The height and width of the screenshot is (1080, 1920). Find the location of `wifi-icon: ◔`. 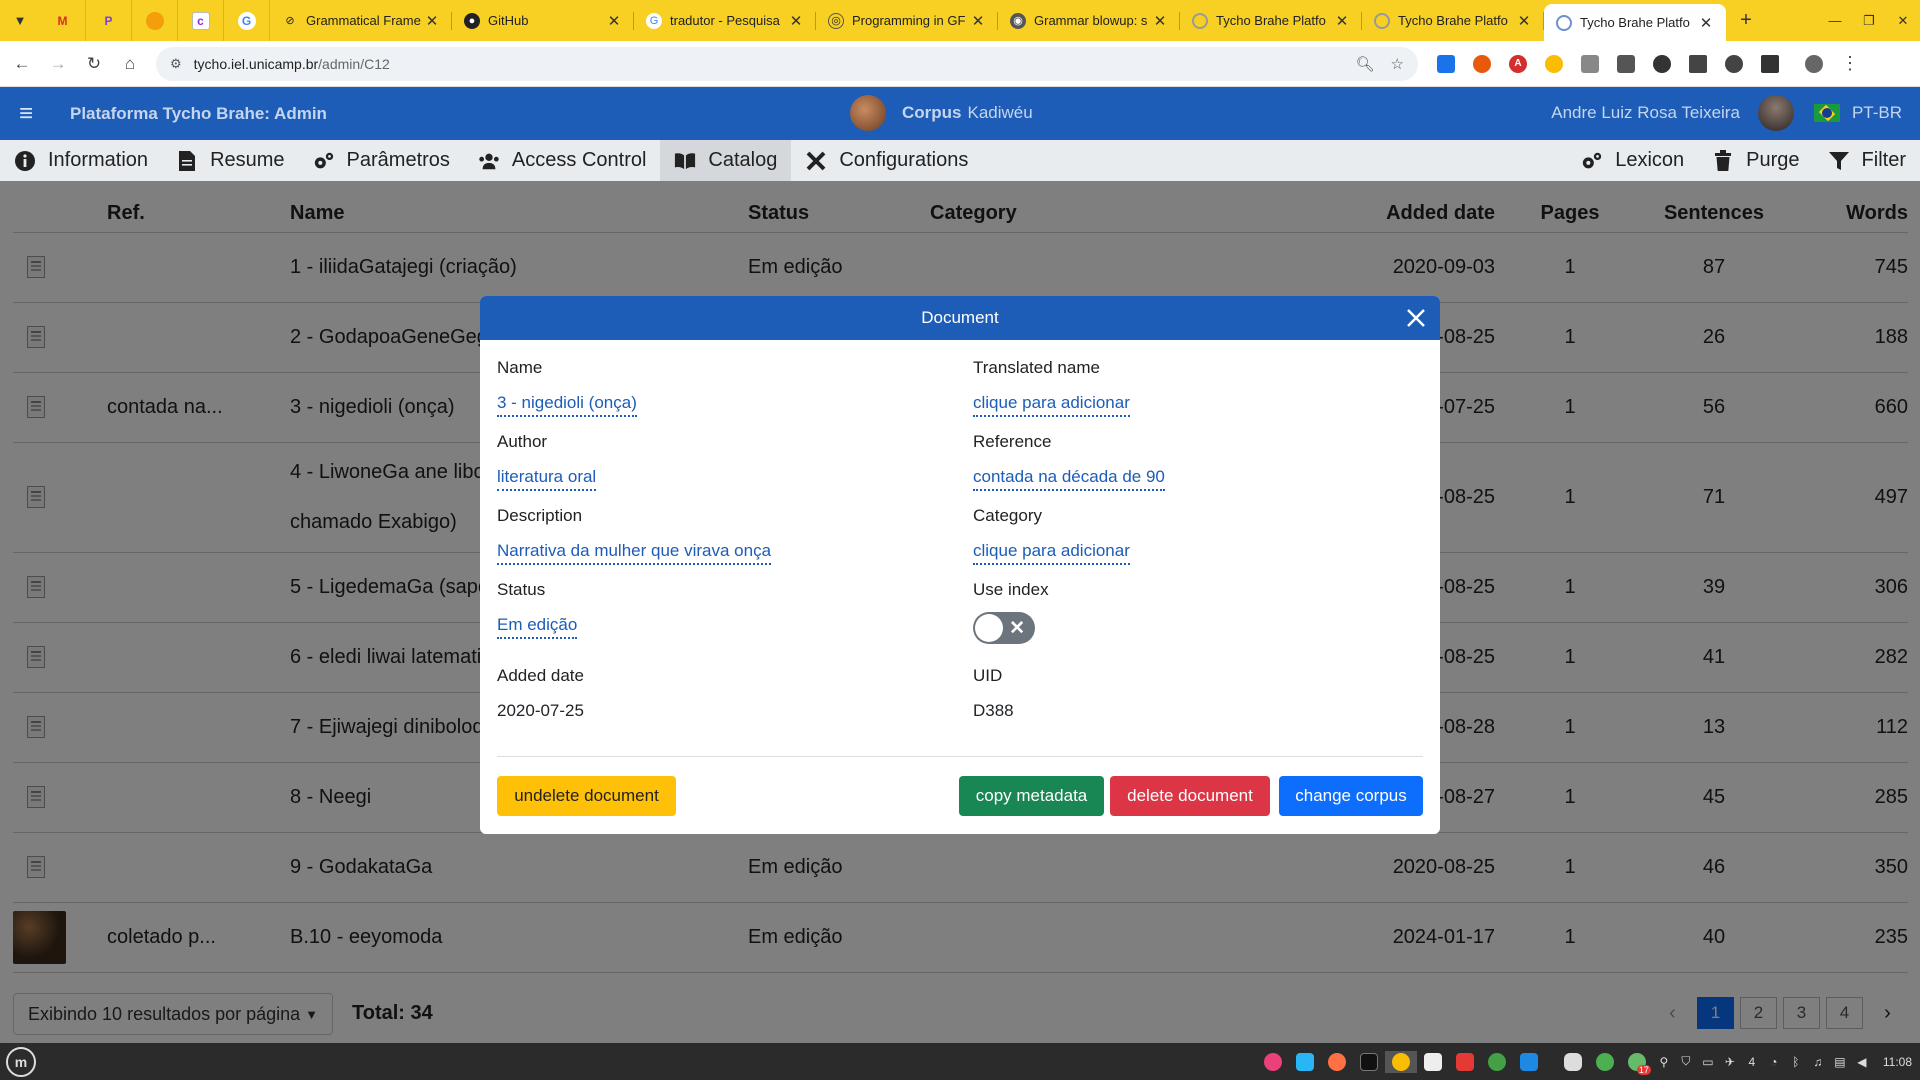

wifi-icon: ◔ is located at coordinates (1774, 1062).